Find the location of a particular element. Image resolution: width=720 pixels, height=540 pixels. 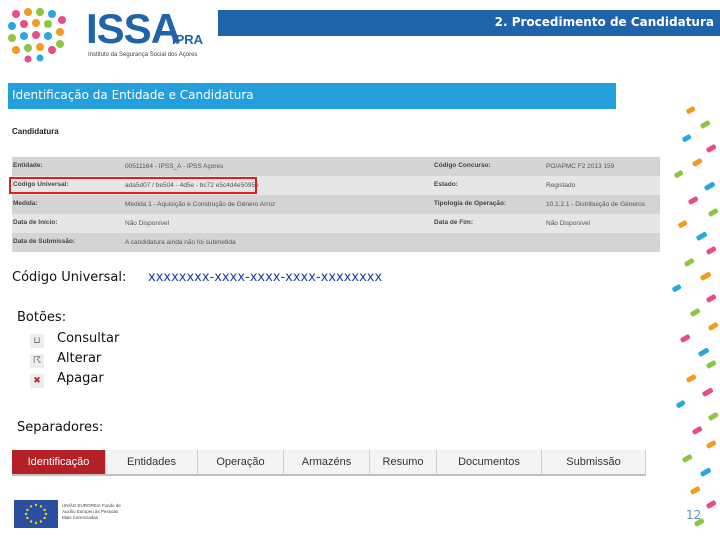

section-title: Identificação da Entidade e Candidatura is located at coordinates (133, 95).